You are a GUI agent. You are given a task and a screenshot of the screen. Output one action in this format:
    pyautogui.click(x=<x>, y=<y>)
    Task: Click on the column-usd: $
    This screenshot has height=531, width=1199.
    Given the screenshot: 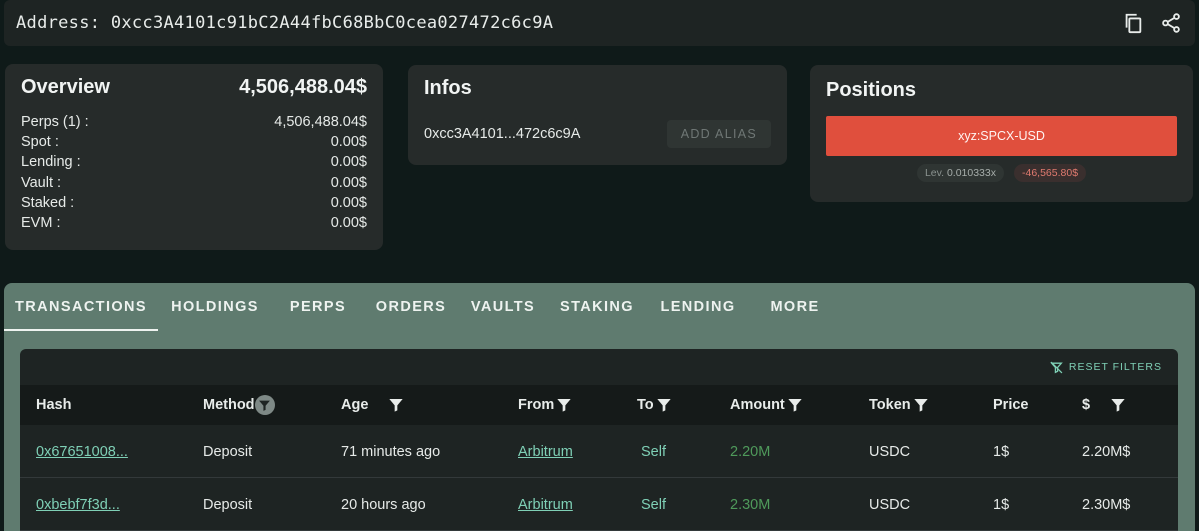 What is the action you would take?
    pyautogui.click(x=1104, y=405)
    